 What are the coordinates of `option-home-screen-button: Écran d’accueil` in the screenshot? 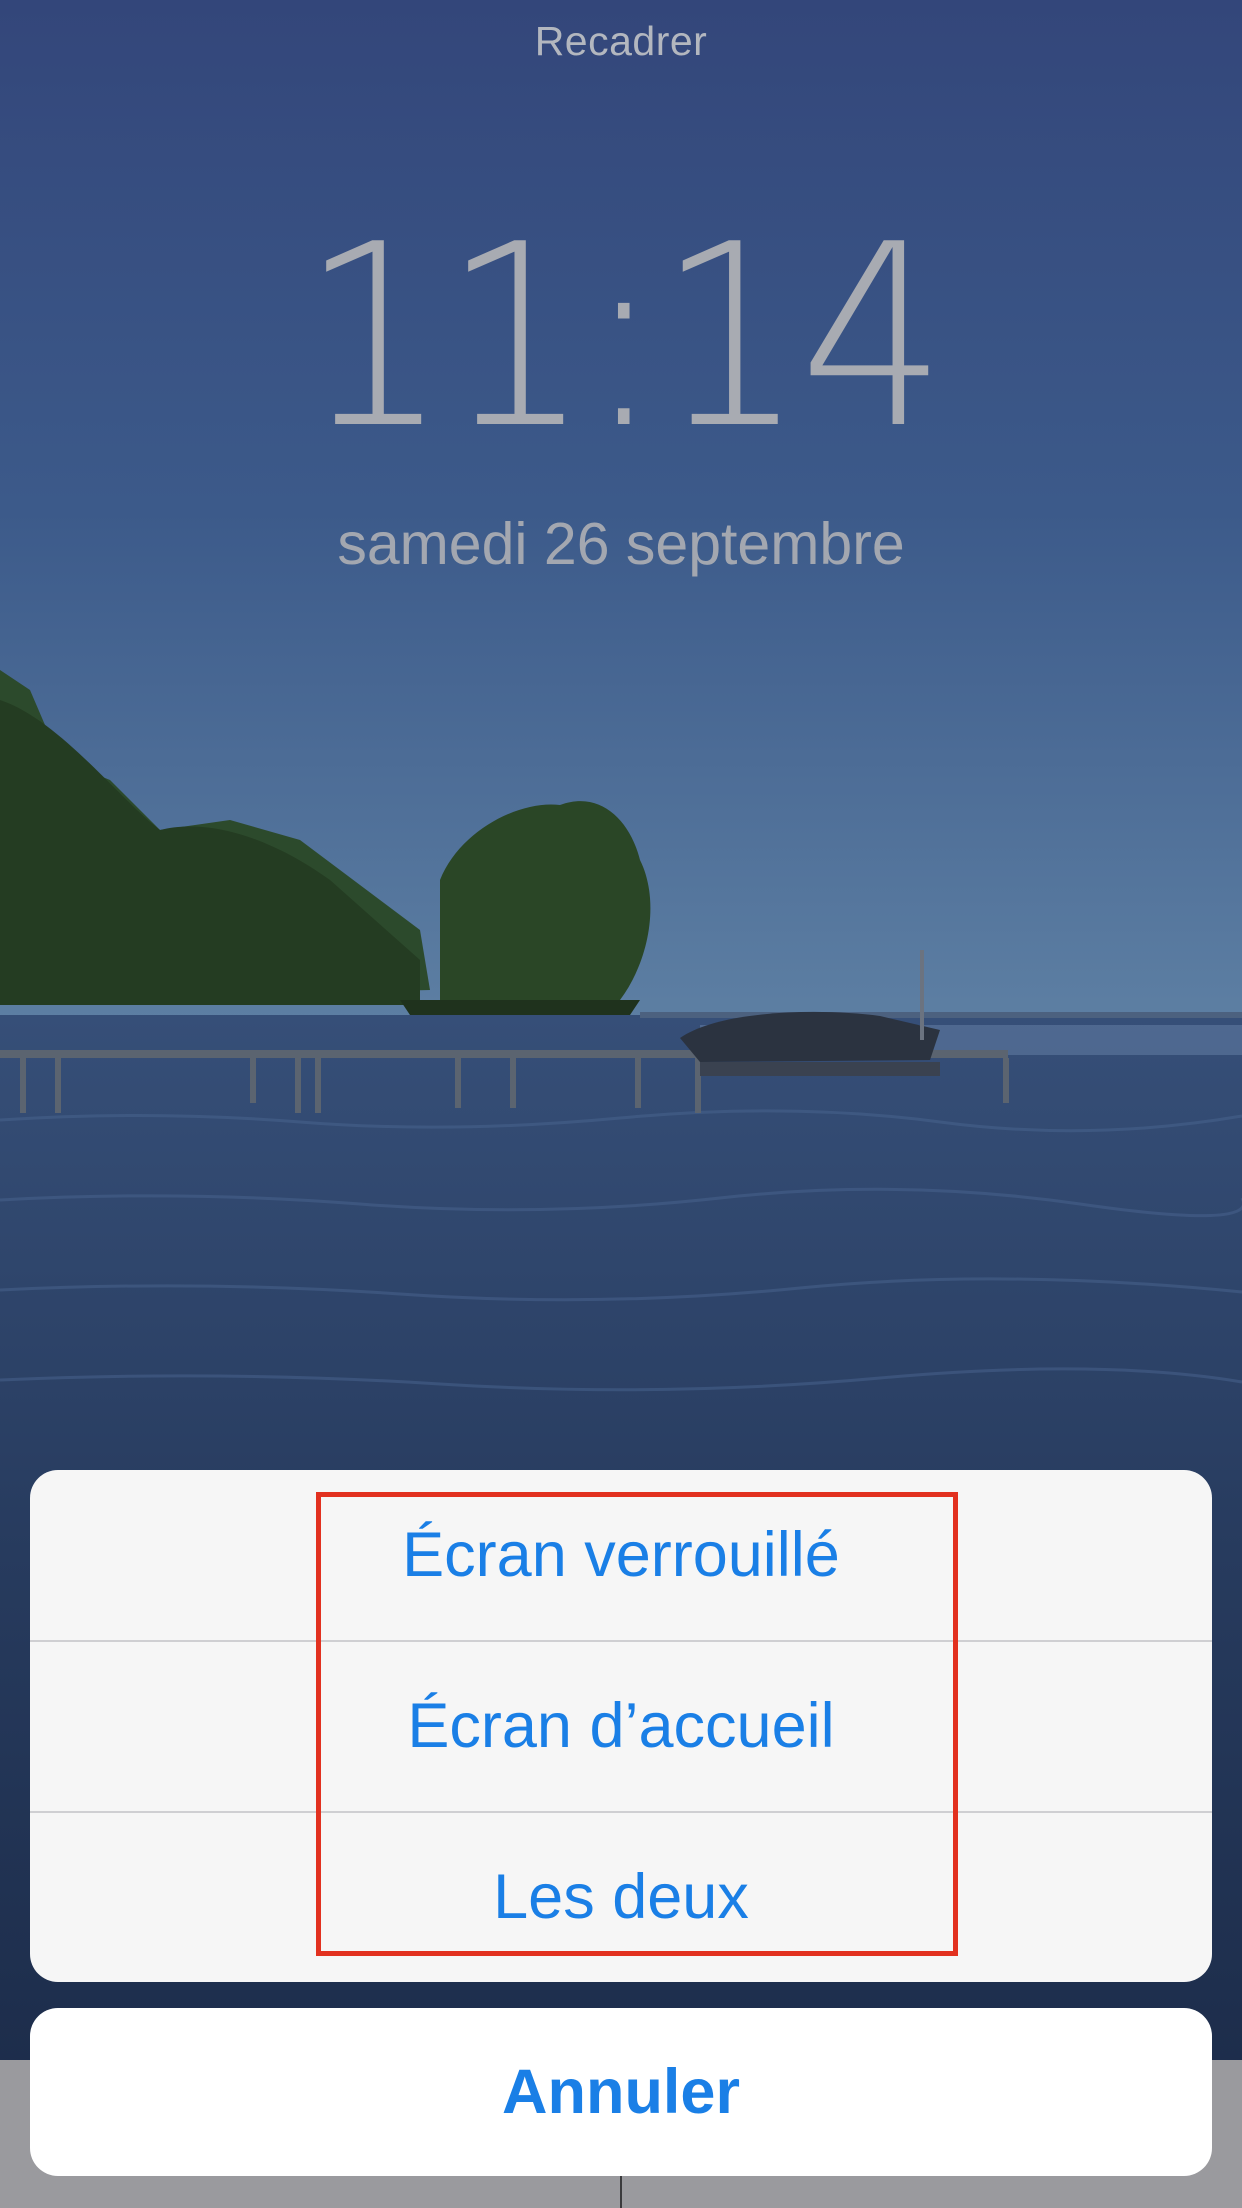 It's located at (621, 1726).